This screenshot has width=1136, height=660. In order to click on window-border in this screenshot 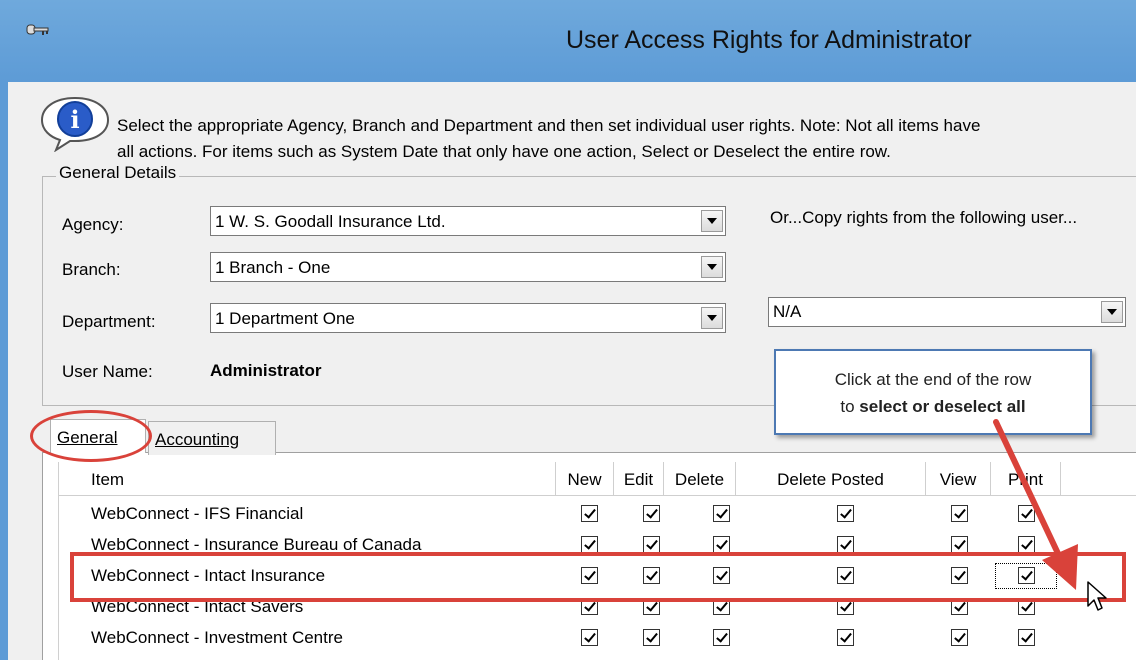, I will do `click(4, 371)`.